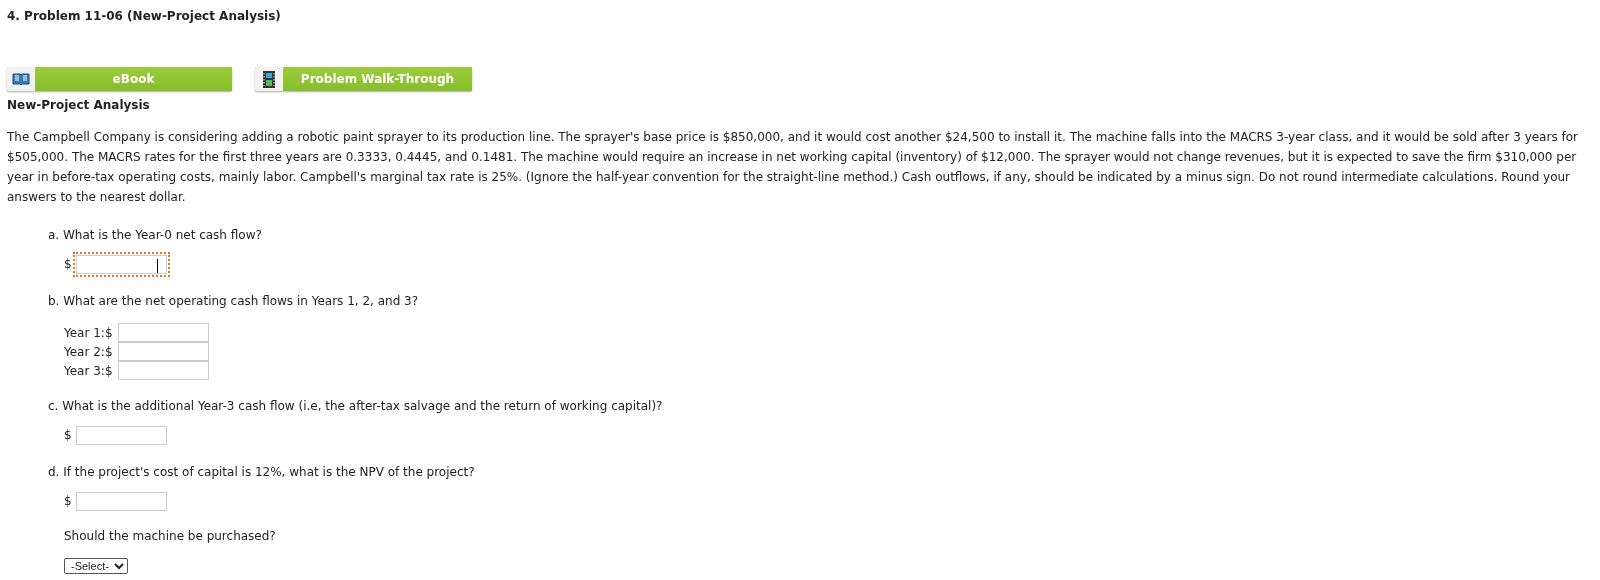 Image resolution: width=1600 pixels, height=580 pixels. What do you see at coordinates (88, 332) in the screenshot?
I see `answer-label: Year 1:$` at bounding box center [88, 332].